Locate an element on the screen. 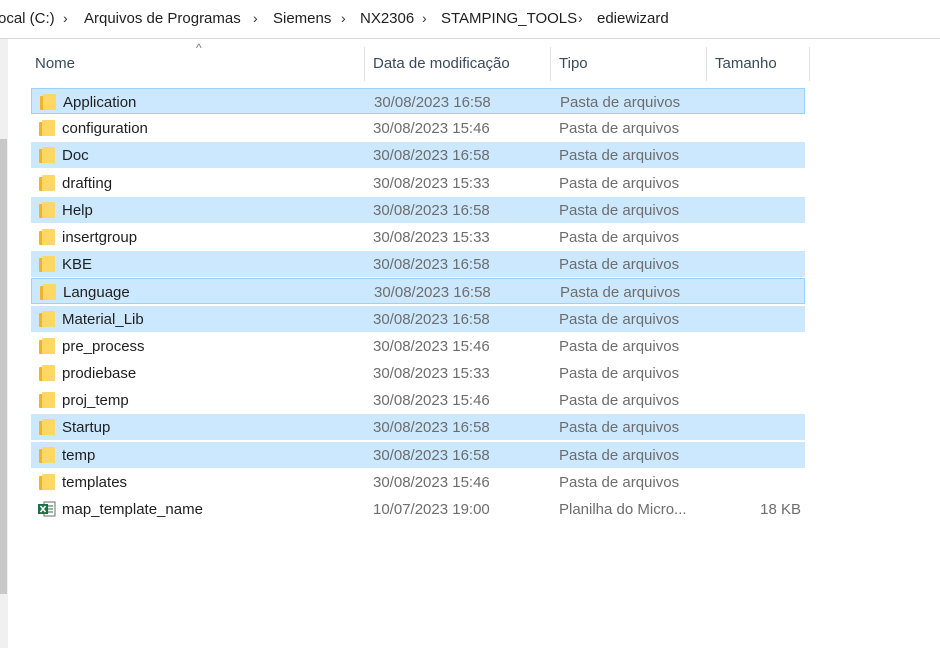  file-row: Doc 30/08/2023 16:58 Pasta de arquivos is located at coordinates (418, 155).